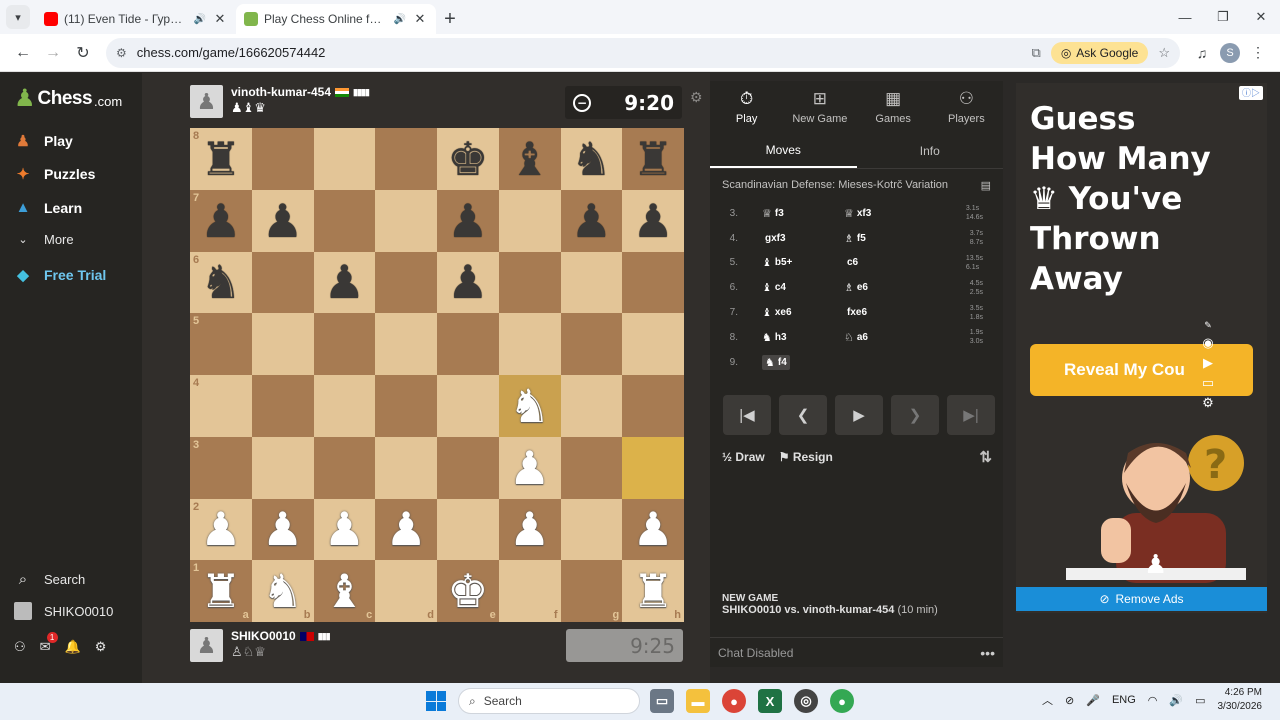 This screenshot has height=720, width=1280. Describe the element at coordinates (859, 415) in the screenshot. I see `play-moves-button: ▶` at that location.